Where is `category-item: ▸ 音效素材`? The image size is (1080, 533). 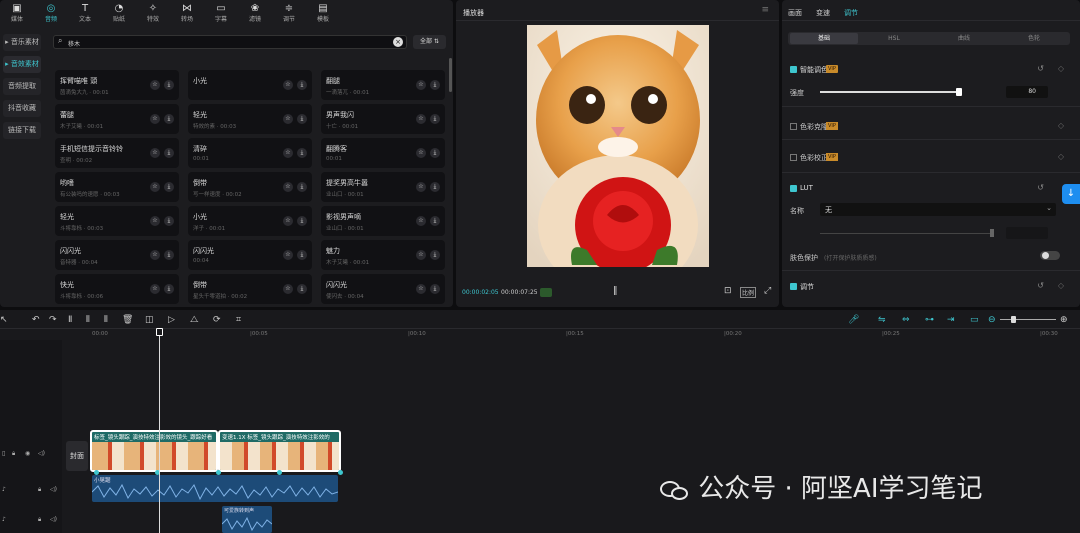
category-item: ▸ 音效素材 is located at coordinates (22, 64).